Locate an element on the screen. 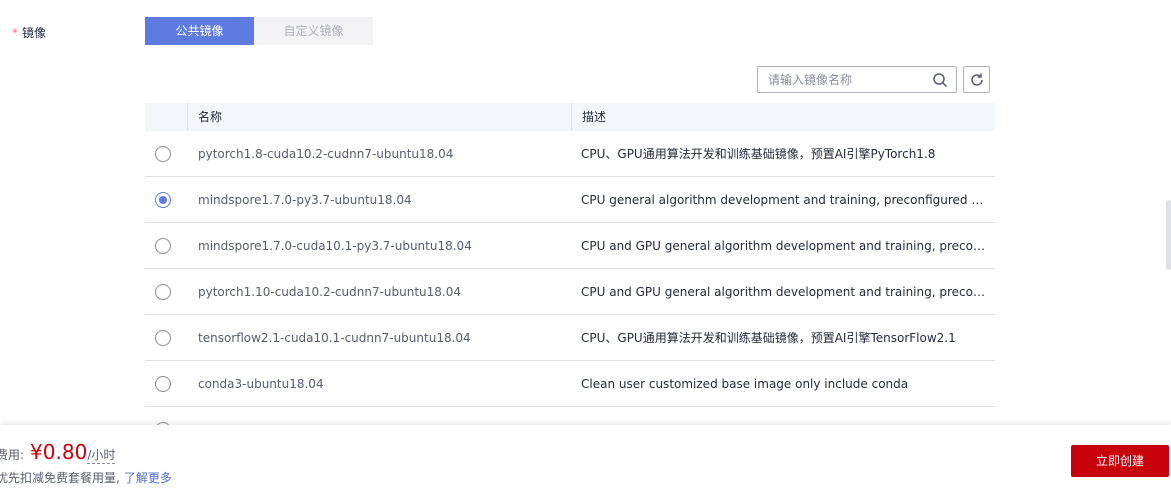 The image size is (1171, 493). image-type-tabs: 公共镜像 自定义镜像 is located at coordinates (259, 31).